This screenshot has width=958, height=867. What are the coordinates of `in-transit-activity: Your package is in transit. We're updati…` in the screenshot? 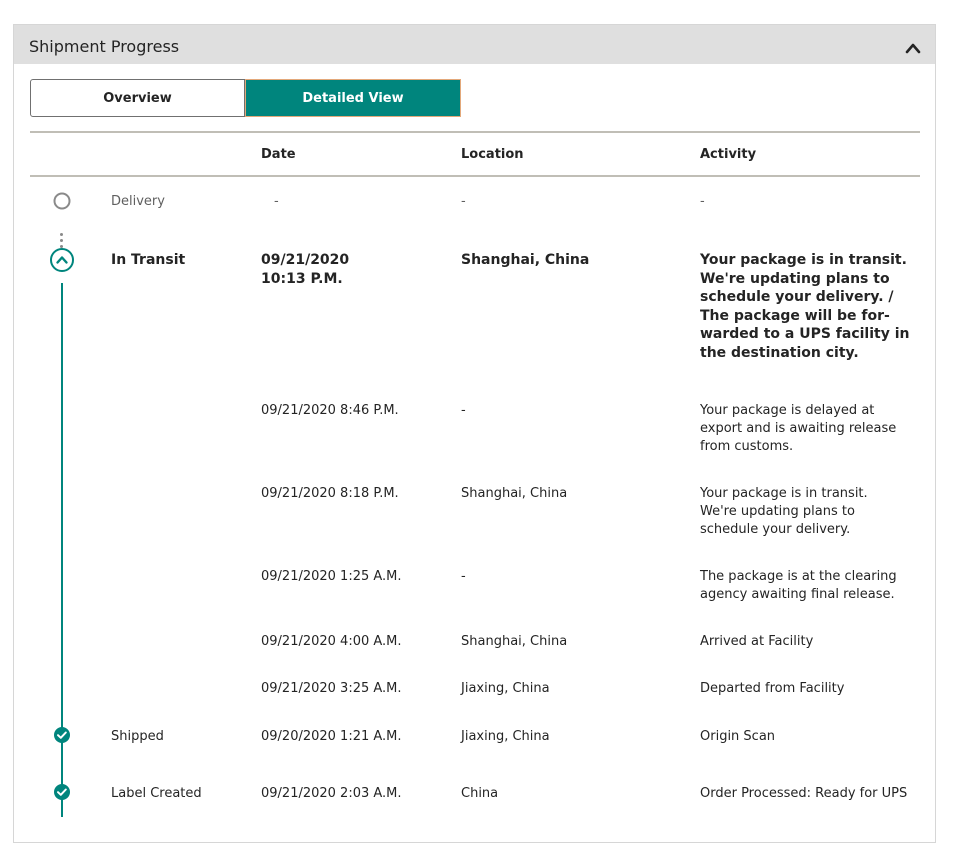 It's located at (805, 306).